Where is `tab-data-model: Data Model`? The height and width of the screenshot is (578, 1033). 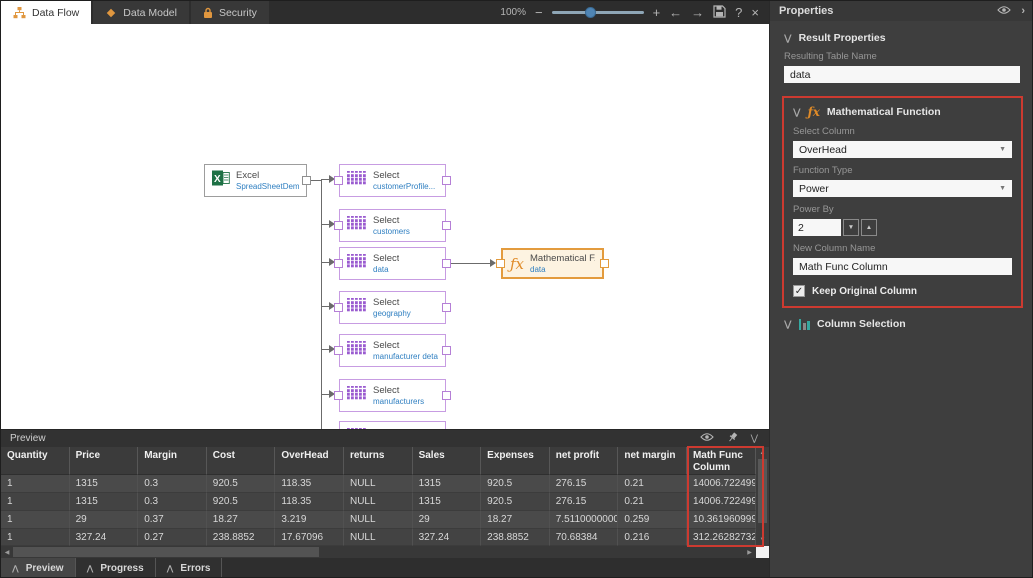
tab-data-model: Data Model is located at coordinates (141, 12).